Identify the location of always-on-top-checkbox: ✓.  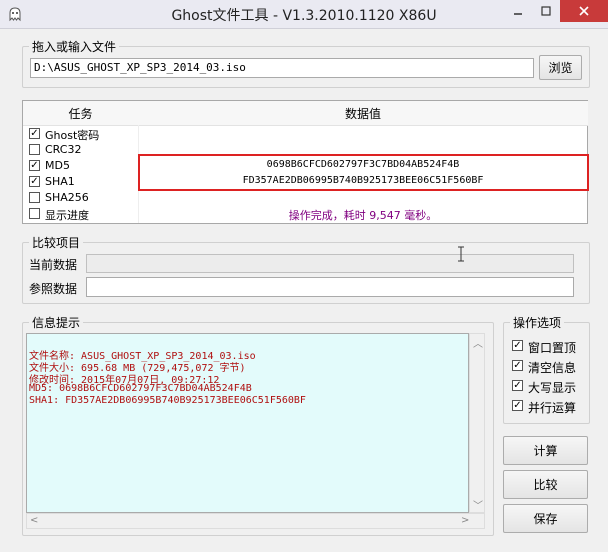
(517, 345).